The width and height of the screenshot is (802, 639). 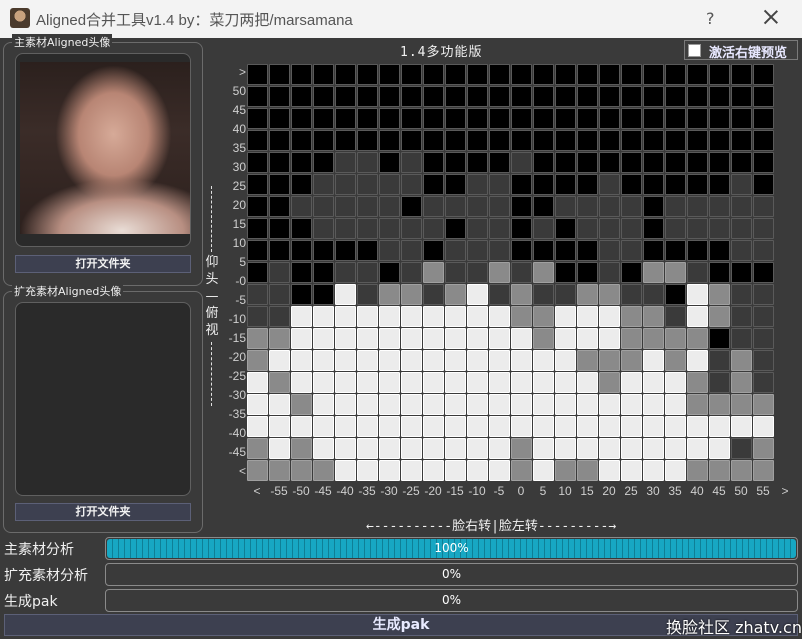 I want to click on main-open-folder-button: 打开文件夹, so click(x=103, y=264).